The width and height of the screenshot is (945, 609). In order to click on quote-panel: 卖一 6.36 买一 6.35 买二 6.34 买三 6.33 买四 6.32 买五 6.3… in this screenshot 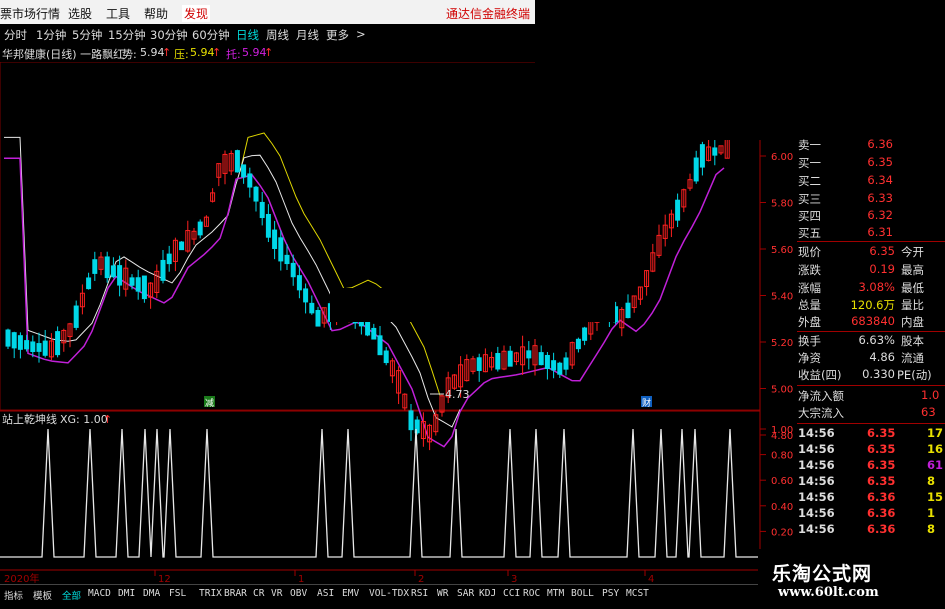, I will do `click(871, 355)`.